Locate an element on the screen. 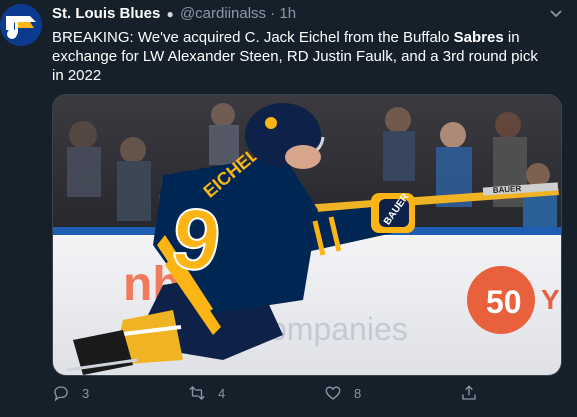 This screenshot has width=577, height=417. timestamp: 1h is located at coordinates (287, 13).